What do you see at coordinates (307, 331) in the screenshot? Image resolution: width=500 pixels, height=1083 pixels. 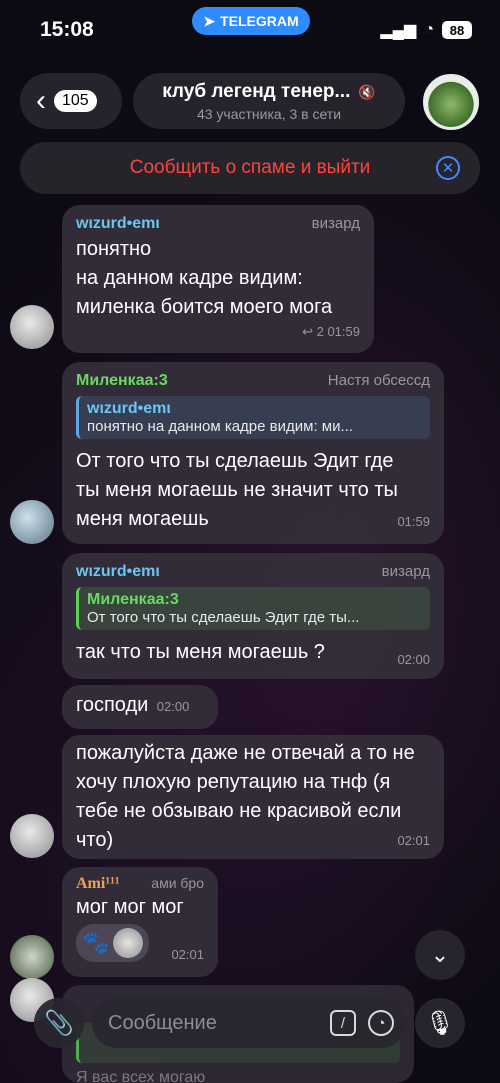 I see `reply-icon: ↩` at bounding box center [307, 331].